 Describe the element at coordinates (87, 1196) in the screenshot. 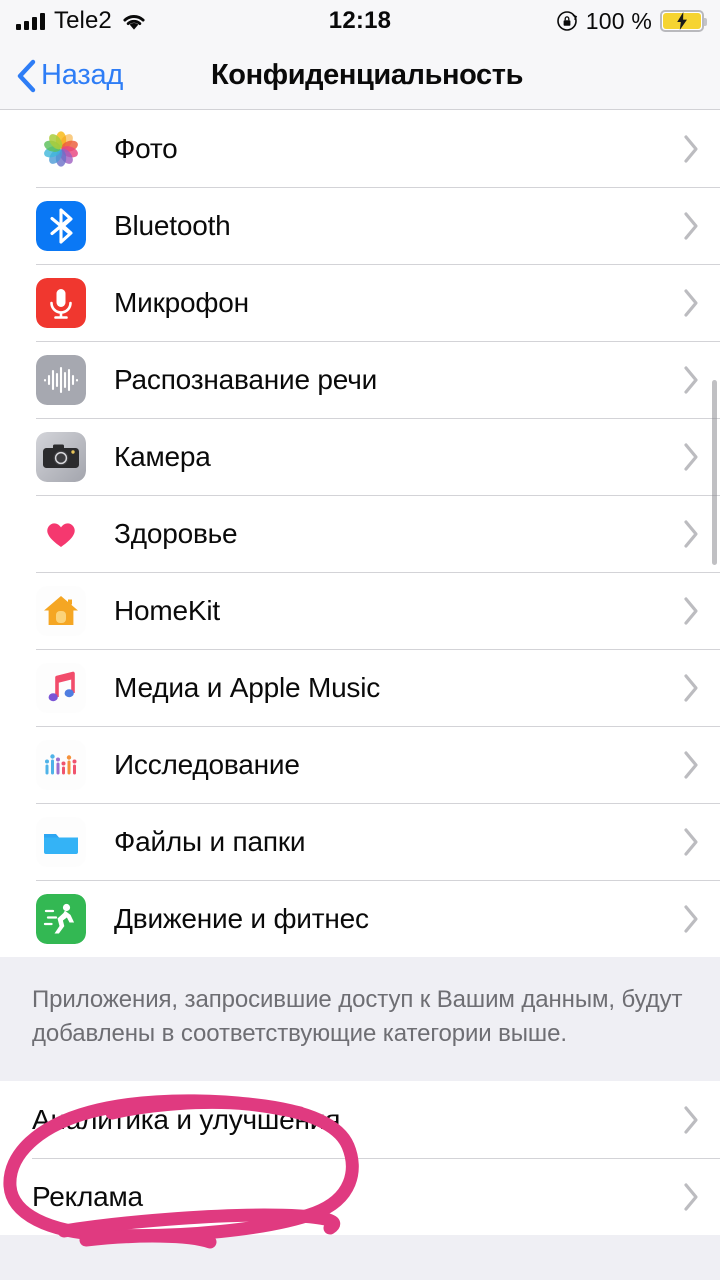

I see `list-item-label: Реклама` at that location.